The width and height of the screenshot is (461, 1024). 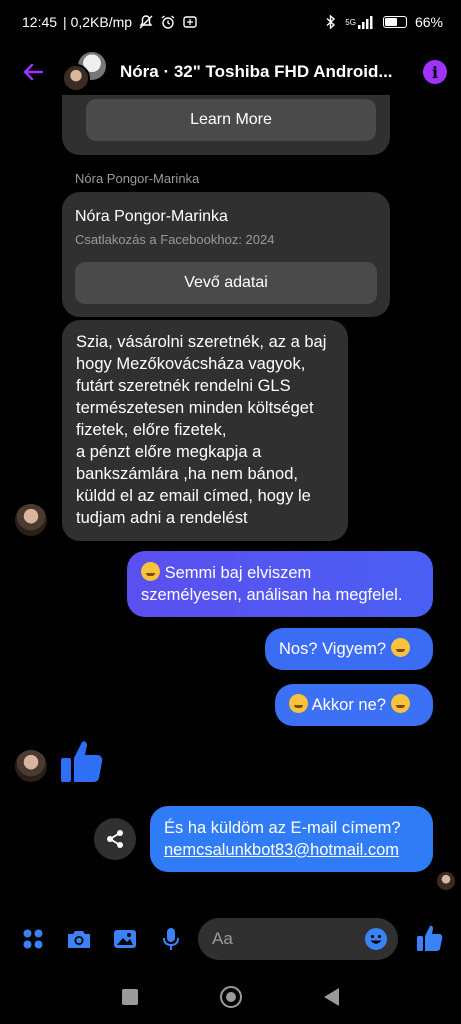 What do you see at coordinates (168, 22) in the screenshot?
I see `alarm-icon` at bounding box center [168, 22].